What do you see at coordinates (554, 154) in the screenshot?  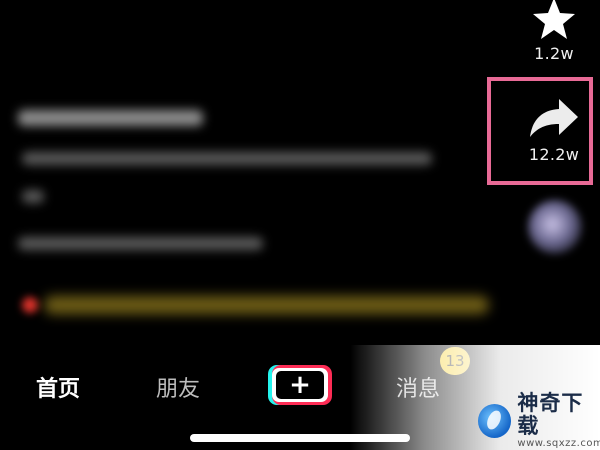 I see `share-count: 12.2w` at bounding box center [554, 154].